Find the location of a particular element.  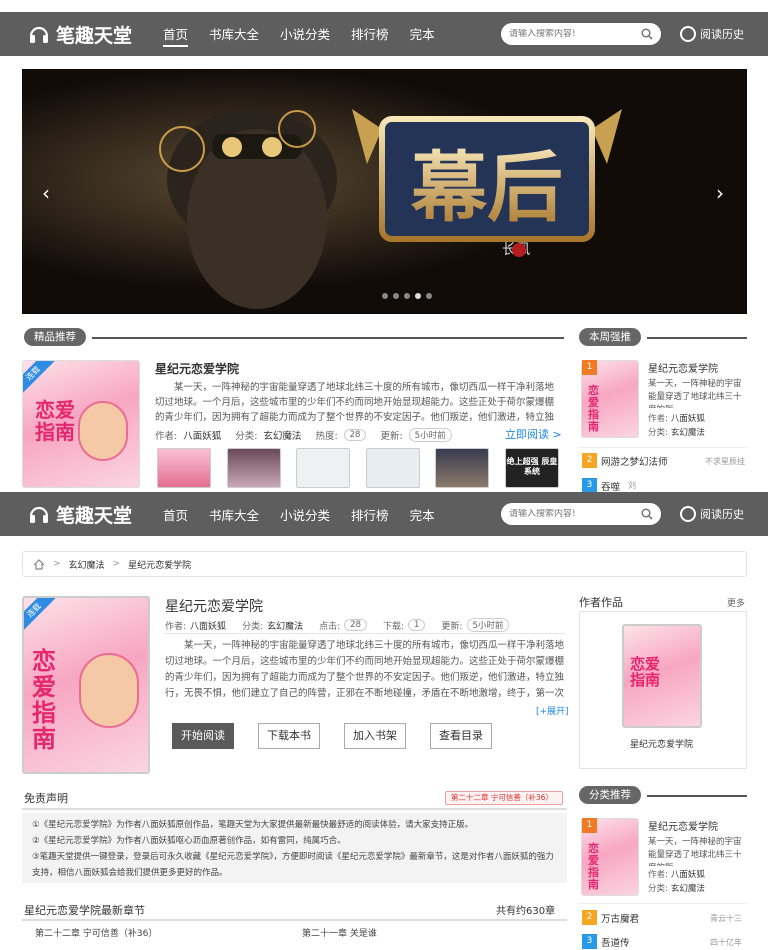

featured-divider is located at coordinates (328, 338).